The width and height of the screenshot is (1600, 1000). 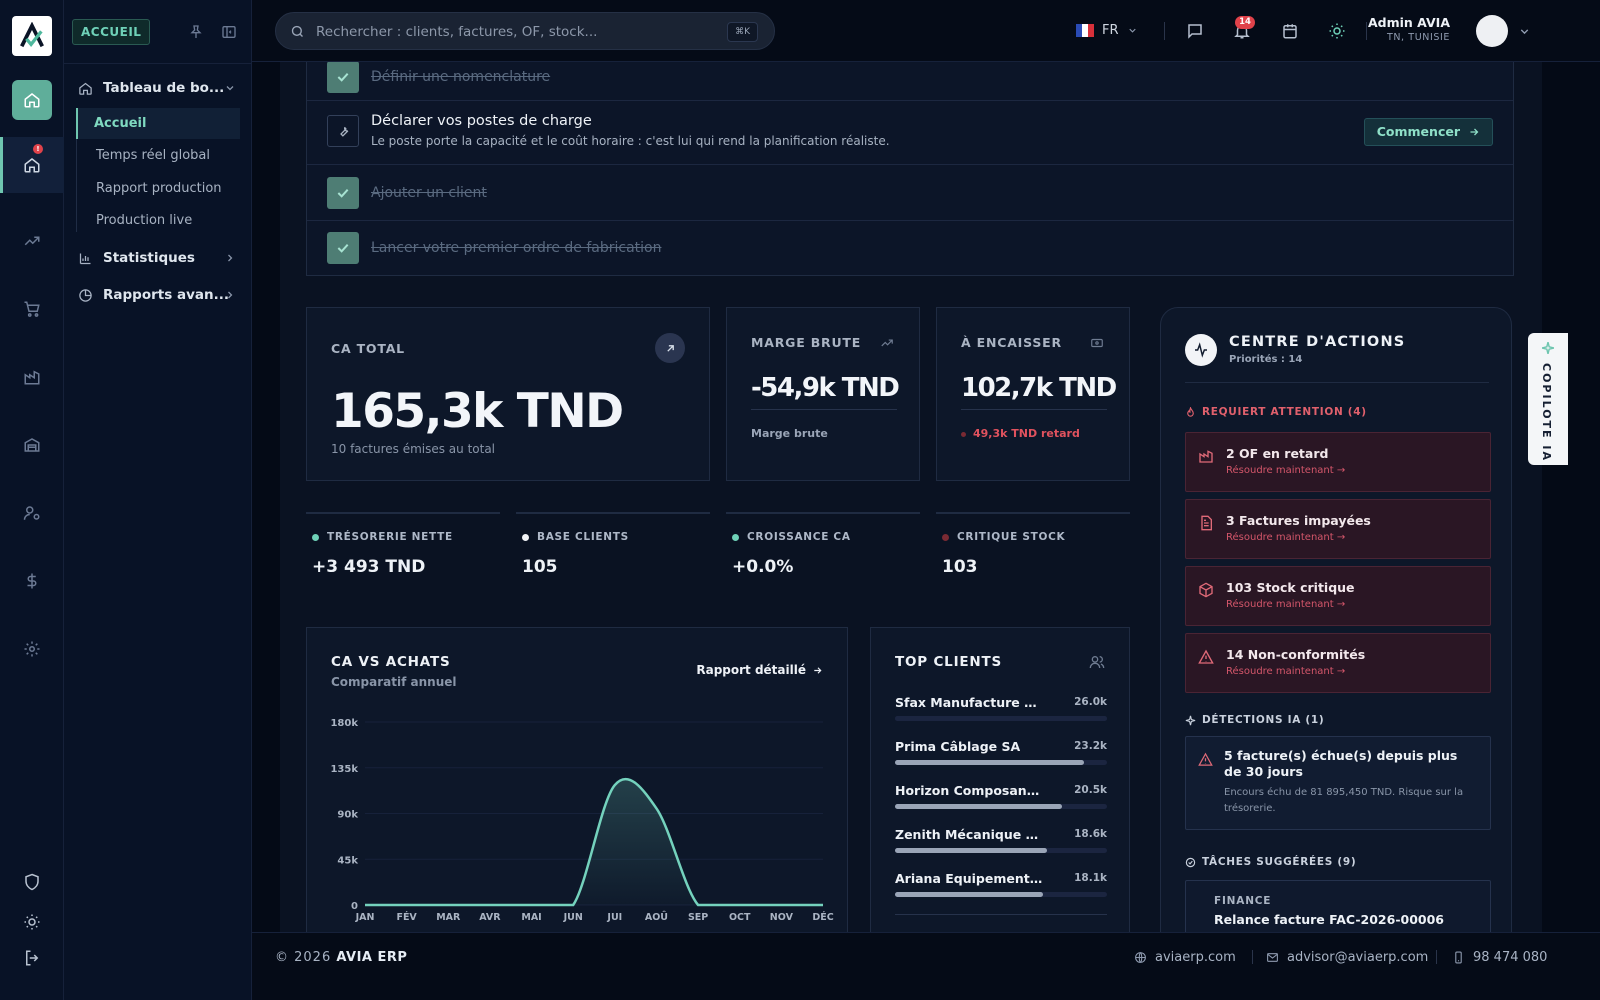 I want to click on footer-website: aviaerp.com, so click(x=1185, y=957).